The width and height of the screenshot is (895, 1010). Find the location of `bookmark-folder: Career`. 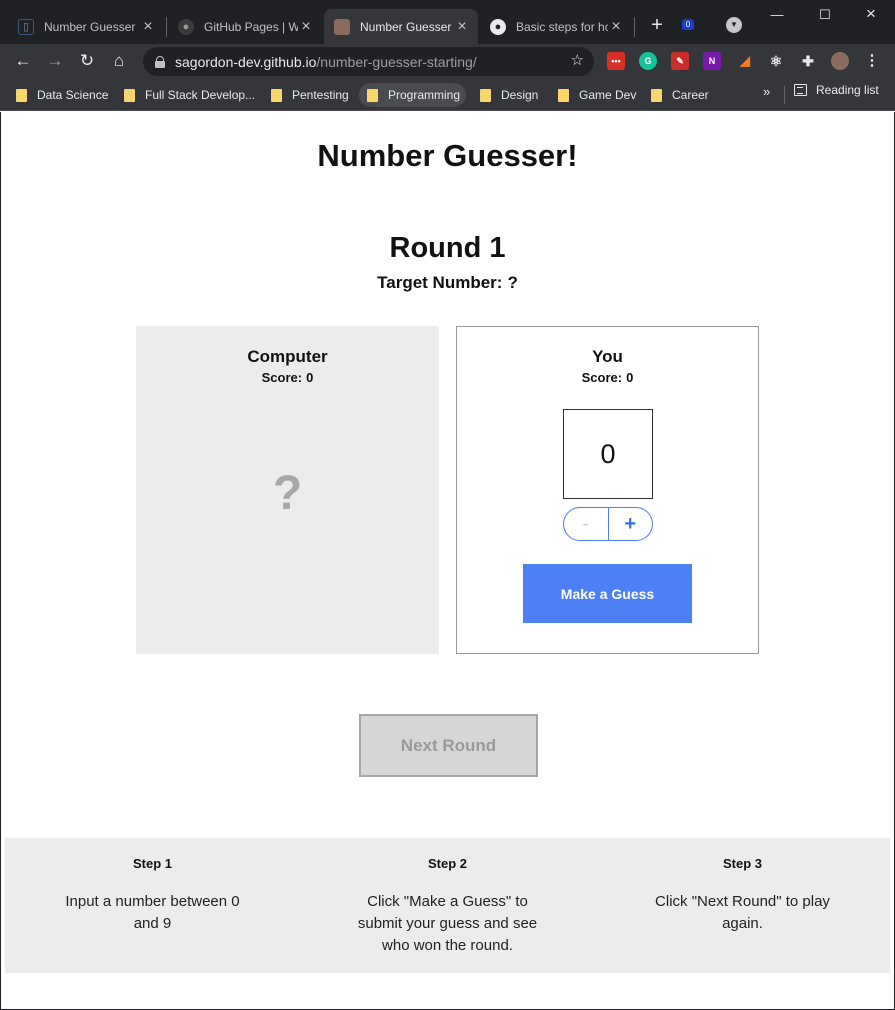

bookmark-folder: Career is located at coordinates (679, 95).